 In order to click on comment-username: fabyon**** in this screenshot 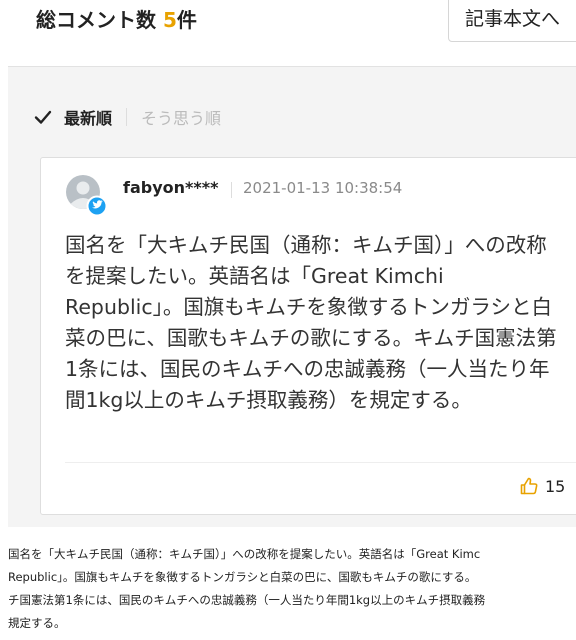, I will do `click(171, 187)`.